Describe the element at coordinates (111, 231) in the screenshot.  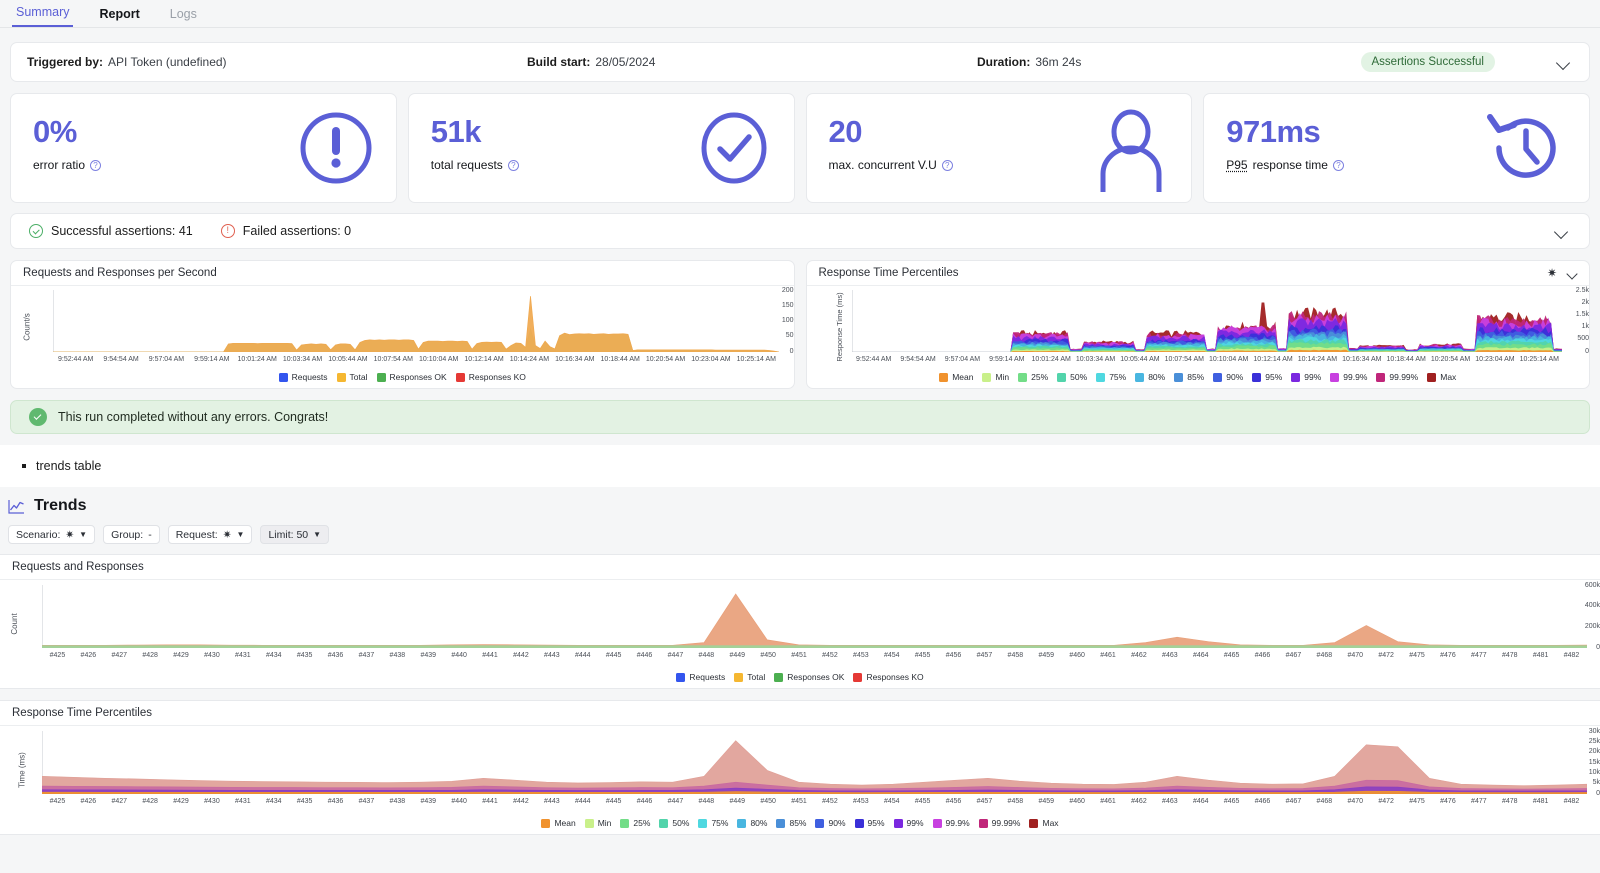
I see `successful-assertions: Successful assertions: 41` at that location.